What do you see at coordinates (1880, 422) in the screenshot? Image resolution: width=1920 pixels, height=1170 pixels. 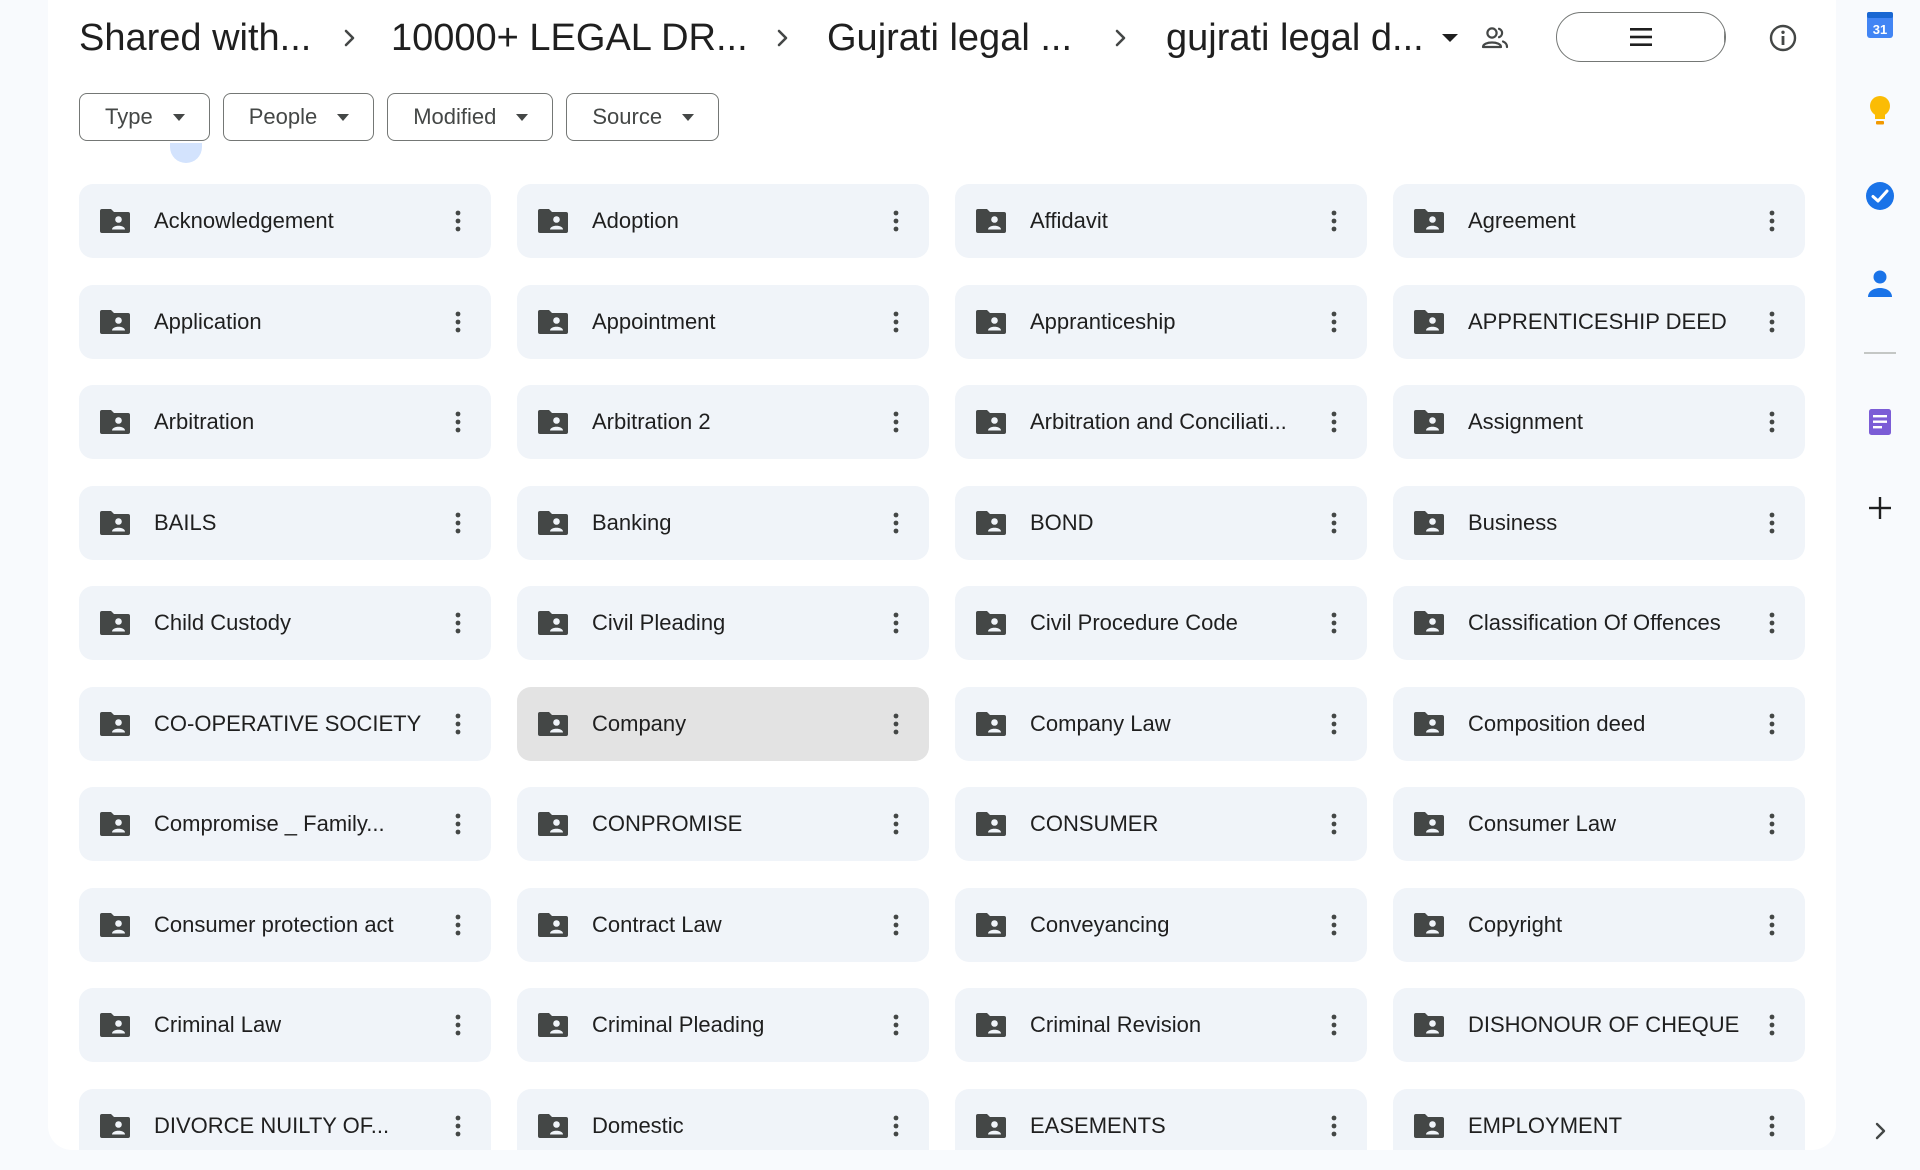 I see `notes-icon` at bounding box center [1880, 422].